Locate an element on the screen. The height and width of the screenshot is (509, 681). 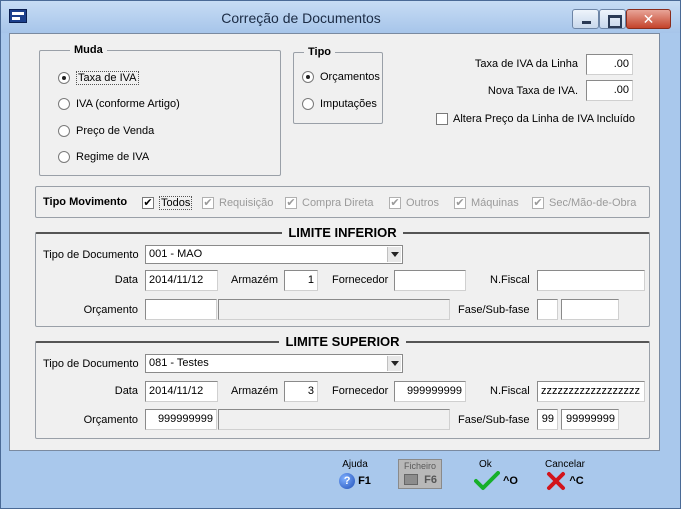
nova-taxa-iva-label: Nova Taxa de IVA. is located at coordinates (532, 91).